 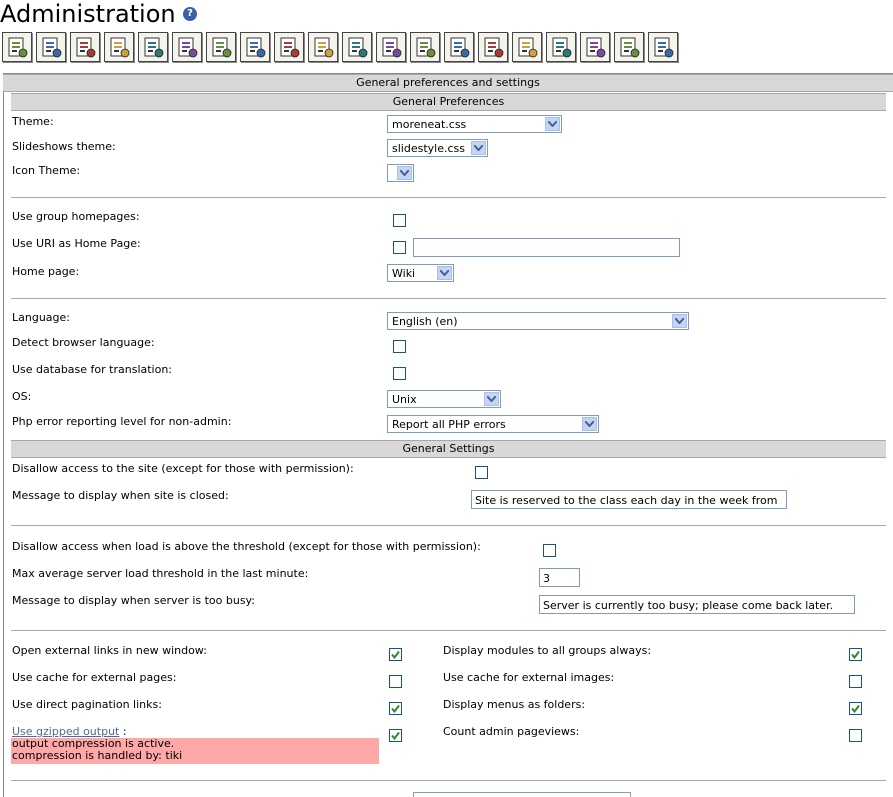 What do you see at coordinates (514, 704) in the screenshot?
I see `menus-folders-label: Display menus as folders:` at bounding box center [514, 704].